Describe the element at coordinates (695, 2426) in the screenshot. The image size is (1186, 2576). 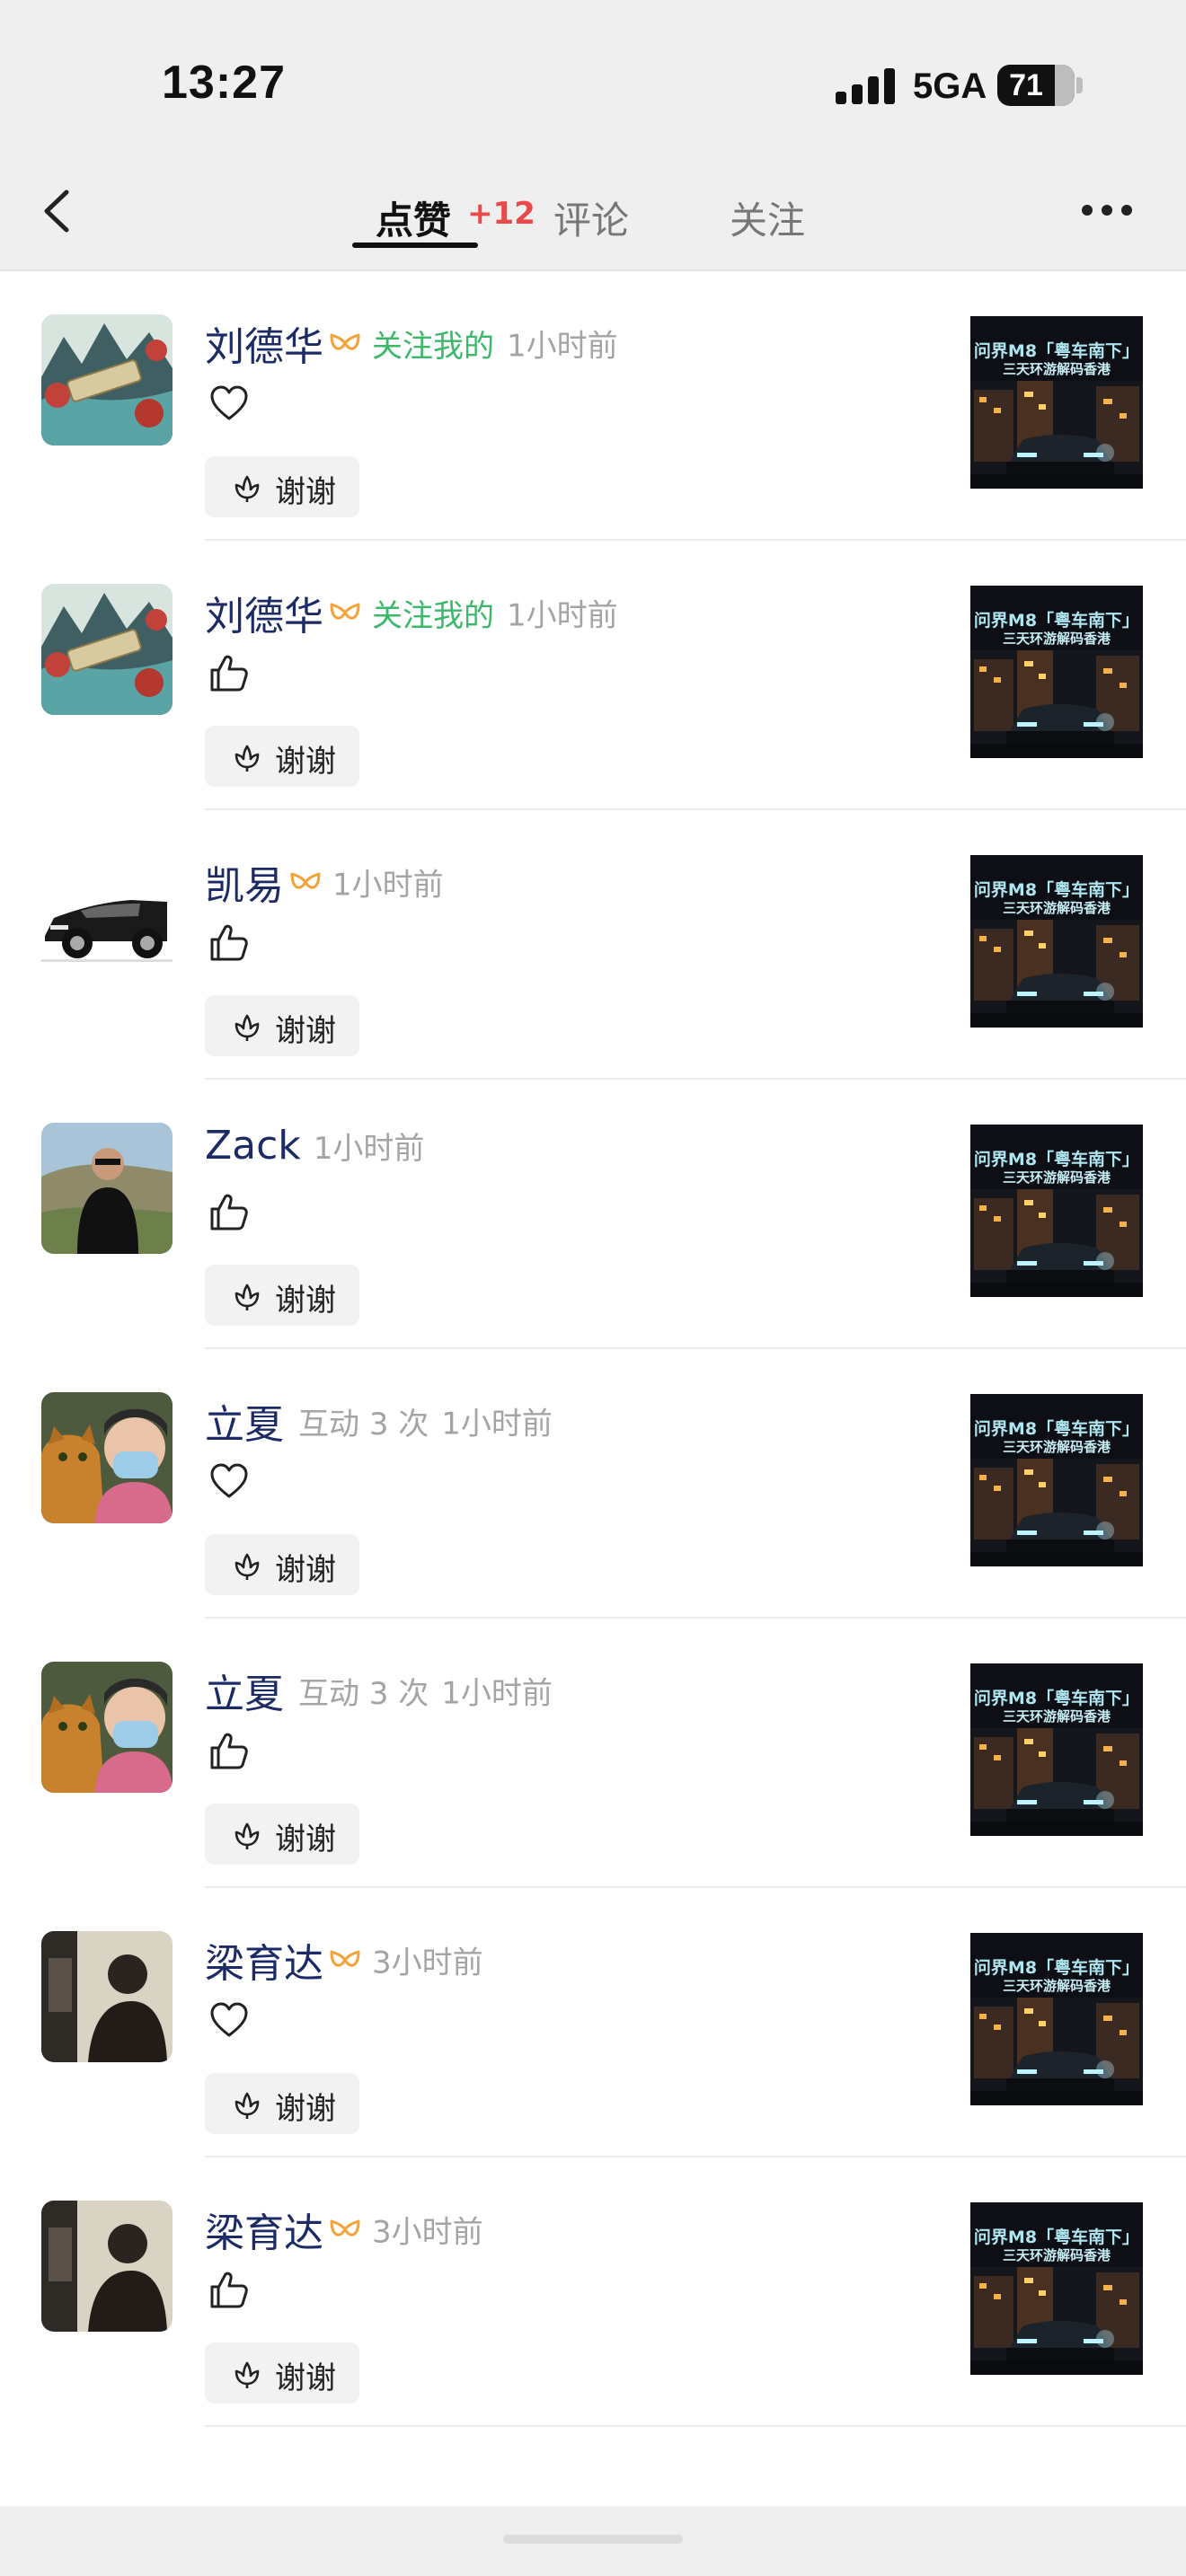
I see `divider` at that location.